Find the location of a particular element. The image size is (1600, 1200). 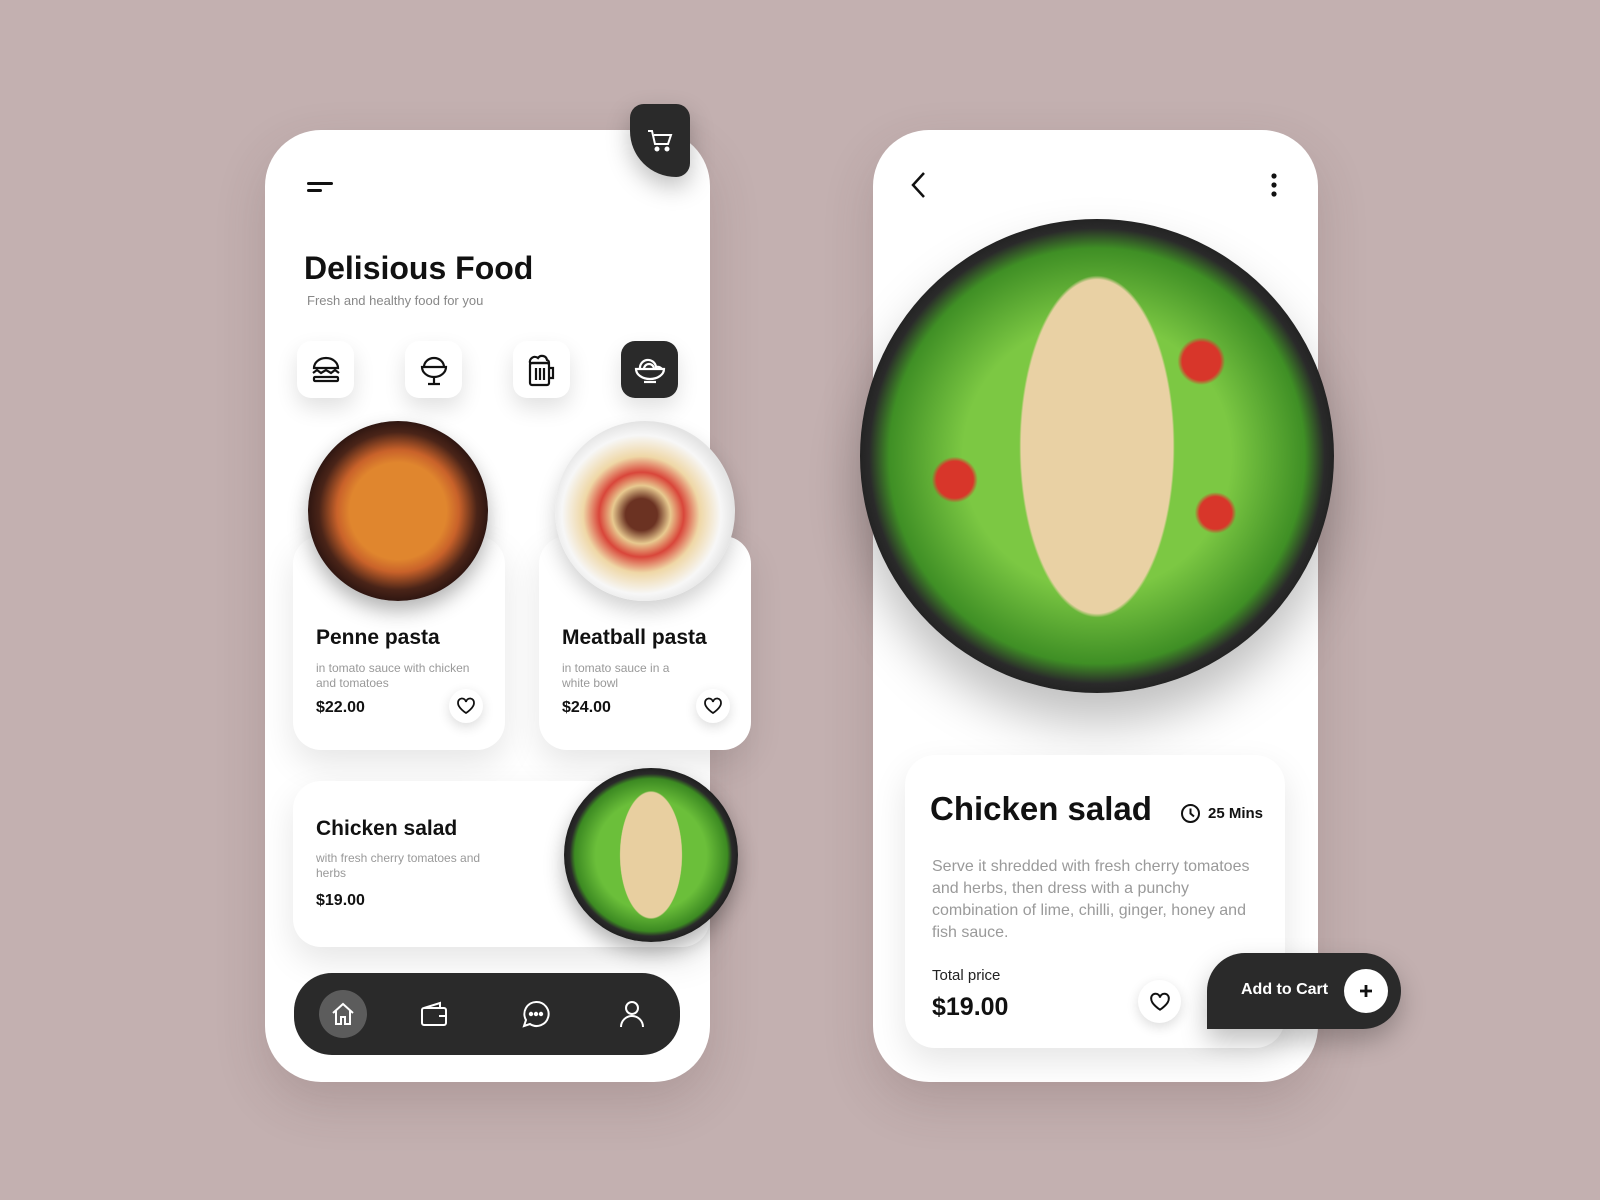

chat-icon is located at coordinates (536, 1014).